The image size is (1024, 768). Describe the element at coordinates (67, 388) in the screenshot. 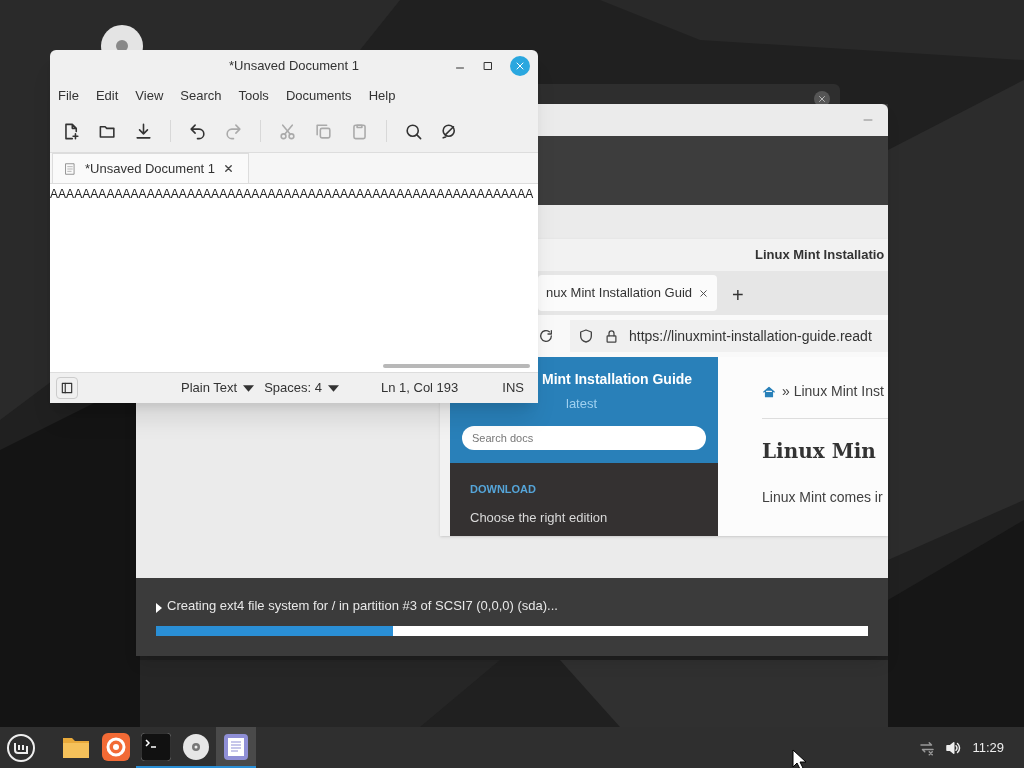

I see `sidebar-icon` at that location.